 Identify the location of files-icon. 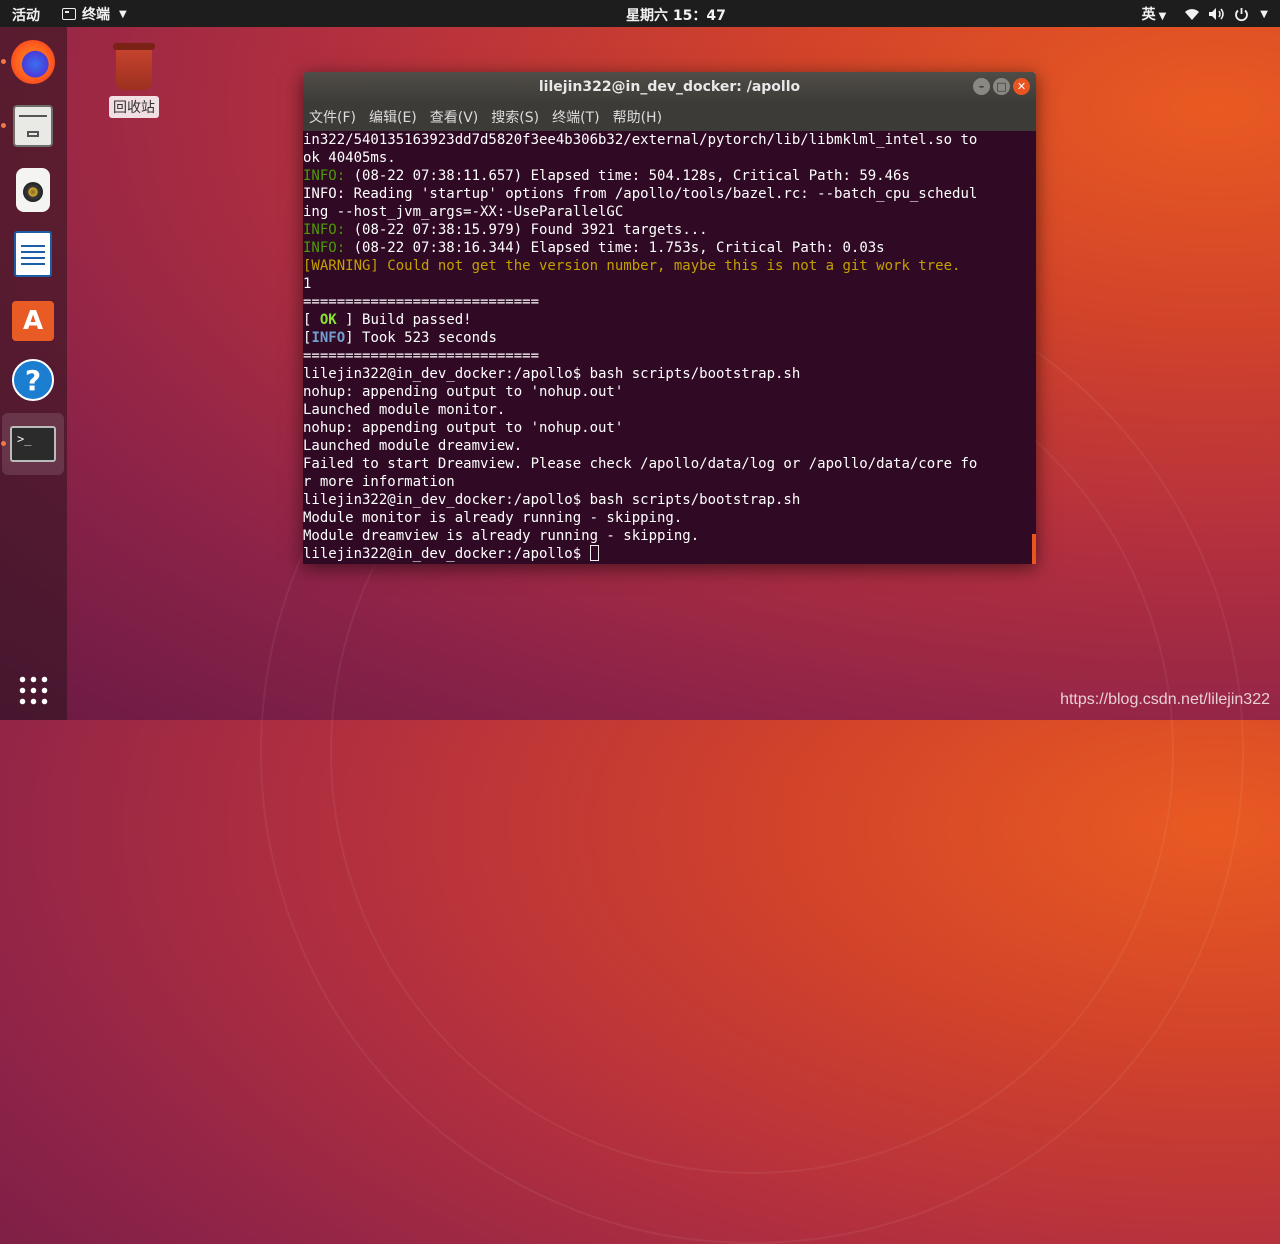
(33, 126).